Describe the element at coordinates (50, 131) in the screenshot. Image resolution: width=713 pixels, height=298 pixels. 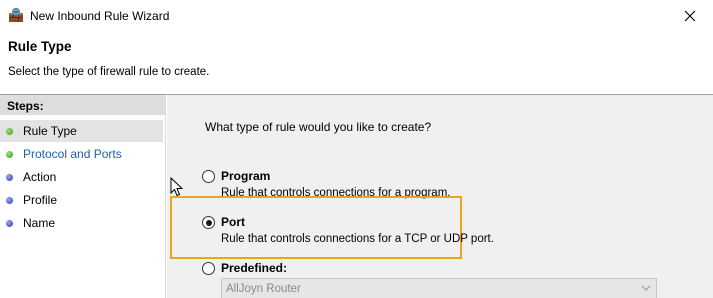
I see `step-label: Rule Type` at that location.